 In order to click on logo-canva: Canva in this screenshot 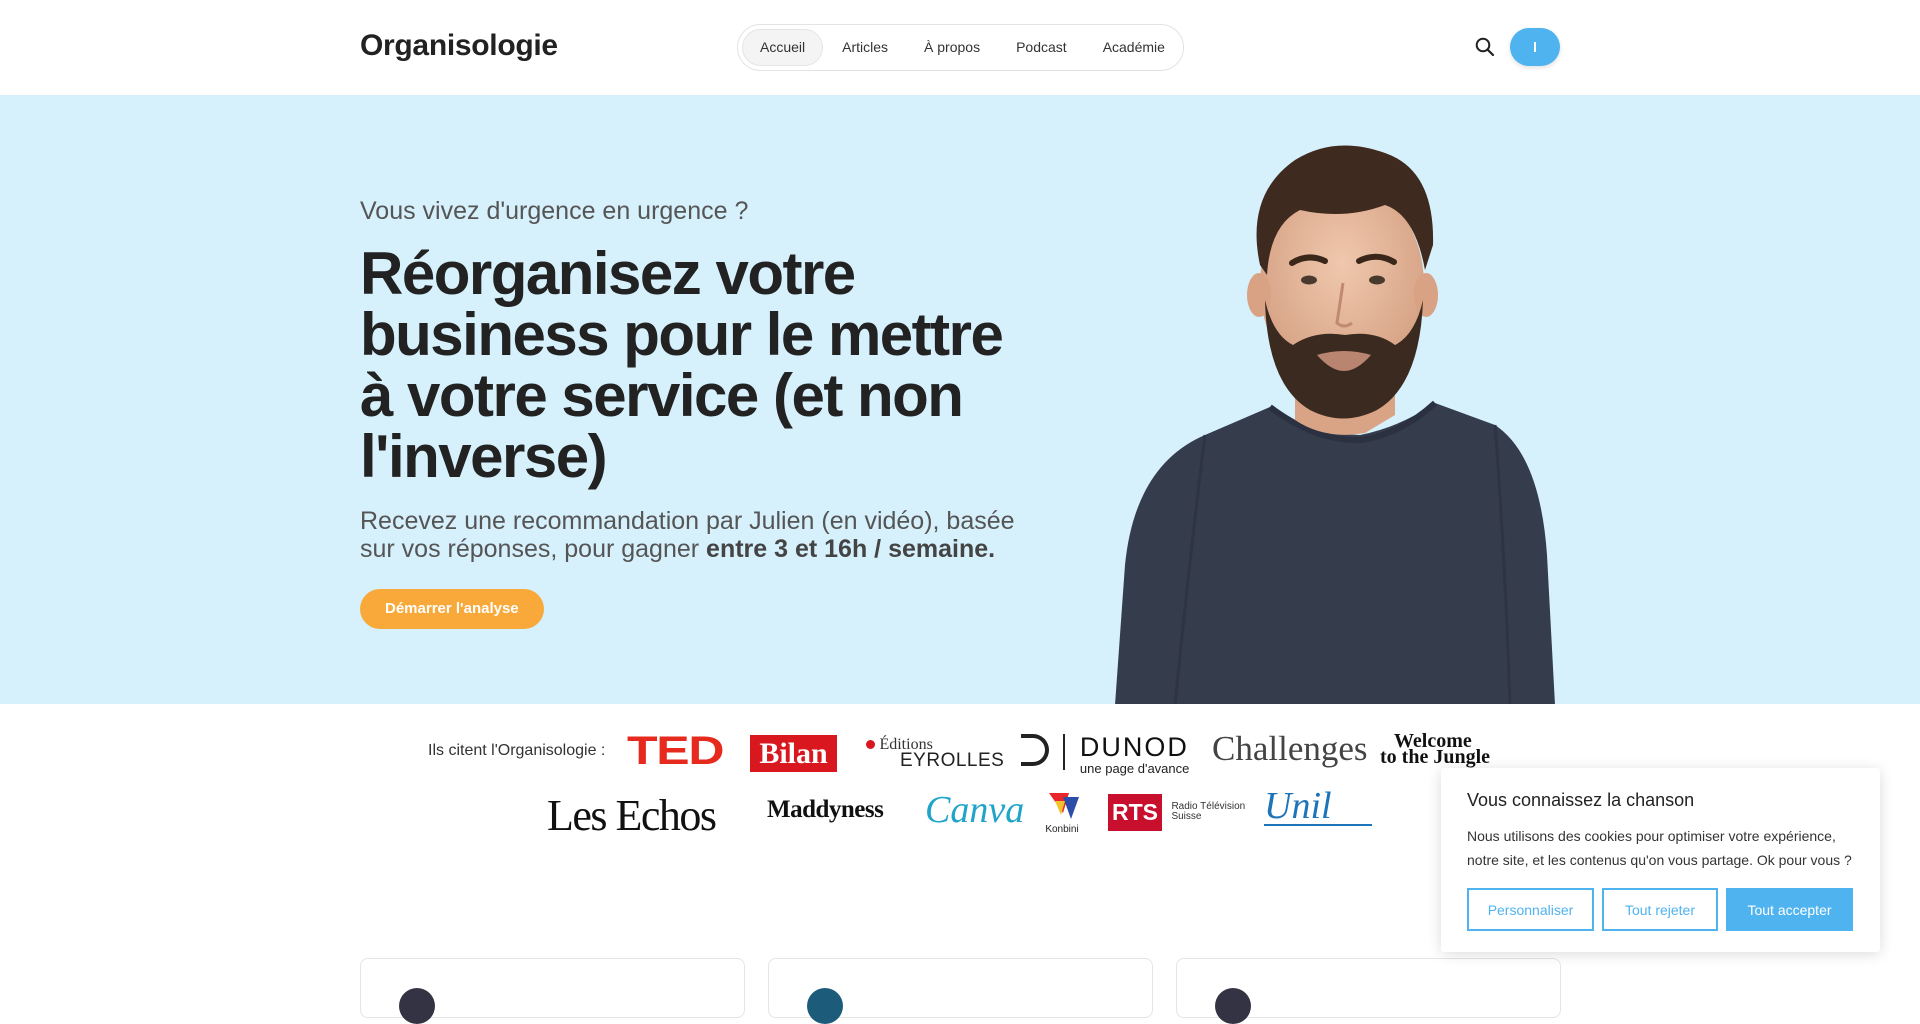, I will do `click(975, 810)`.